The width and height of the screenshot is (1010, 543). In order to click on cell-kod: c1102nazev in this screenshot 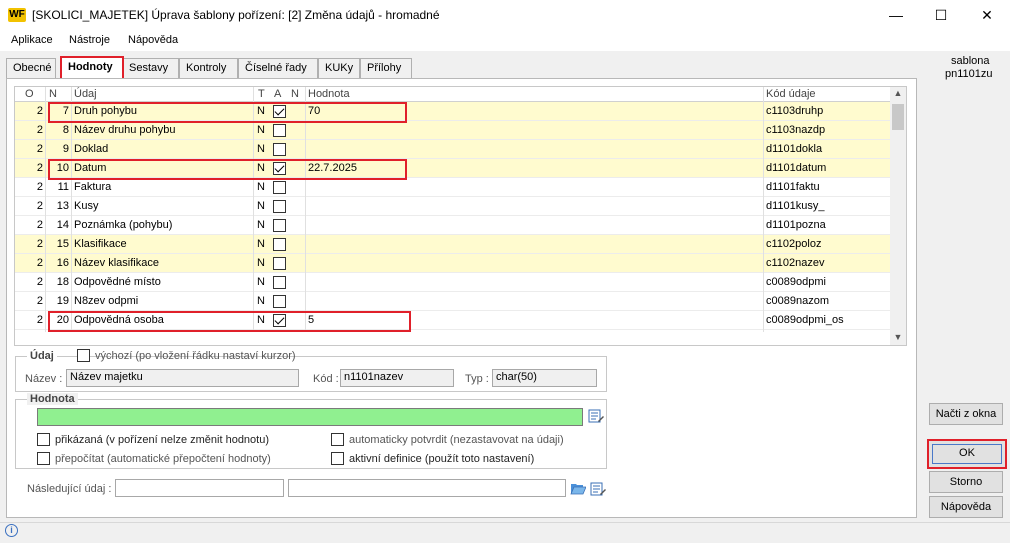, I will do `click(795, 263)`.